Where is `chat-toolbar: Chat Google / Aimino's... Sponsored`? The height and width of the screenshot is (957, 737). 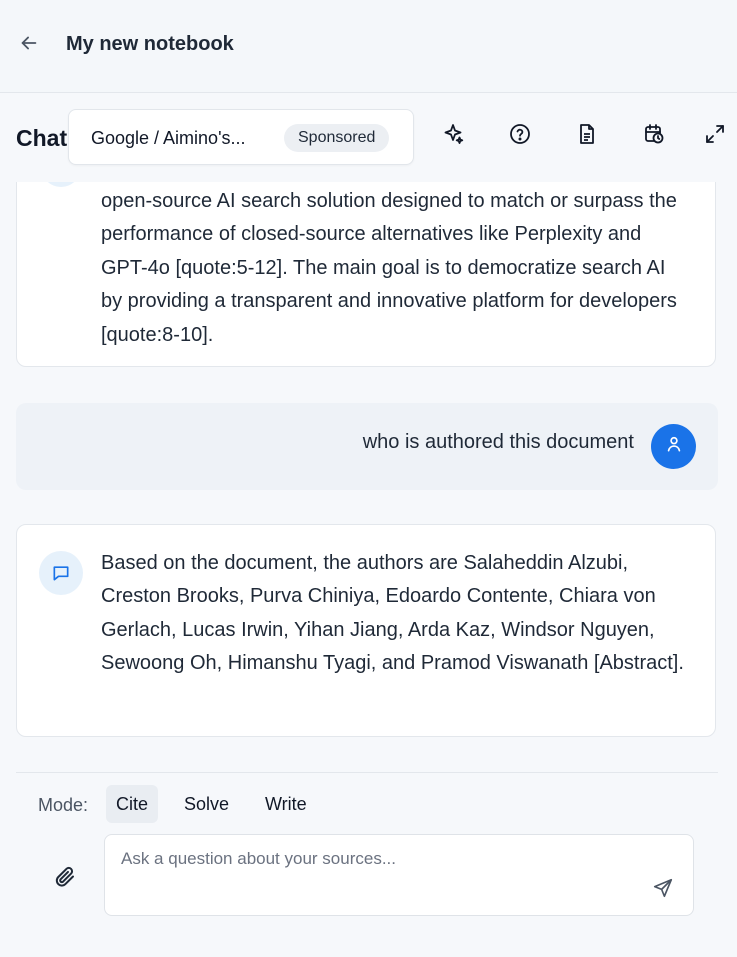 chat-toolbar: Chat Google / Aimino's... Sponsored is located at coordinates (368, 137).